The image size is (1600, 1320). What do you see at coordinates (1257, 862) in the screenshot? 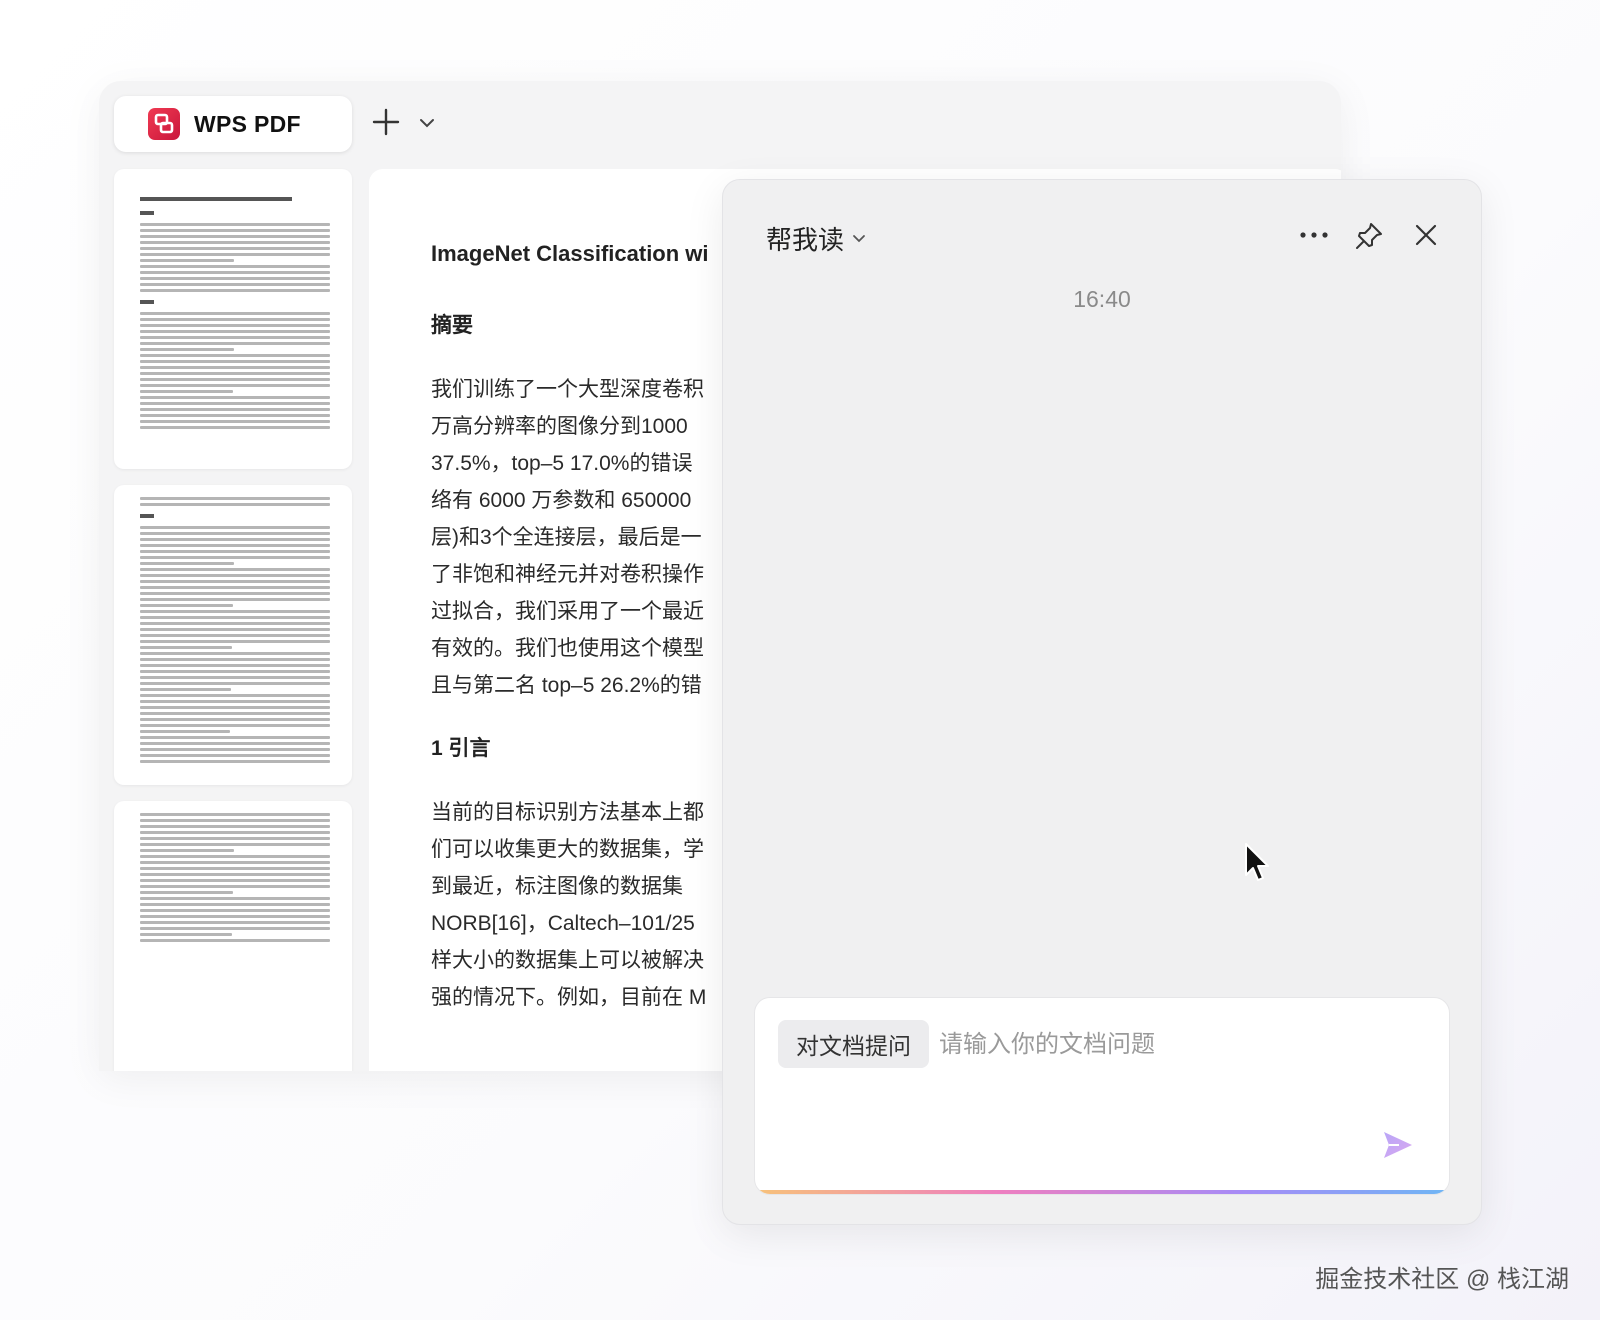
I see `mouse-cursor-icon` at bounding box center [1257, 862].